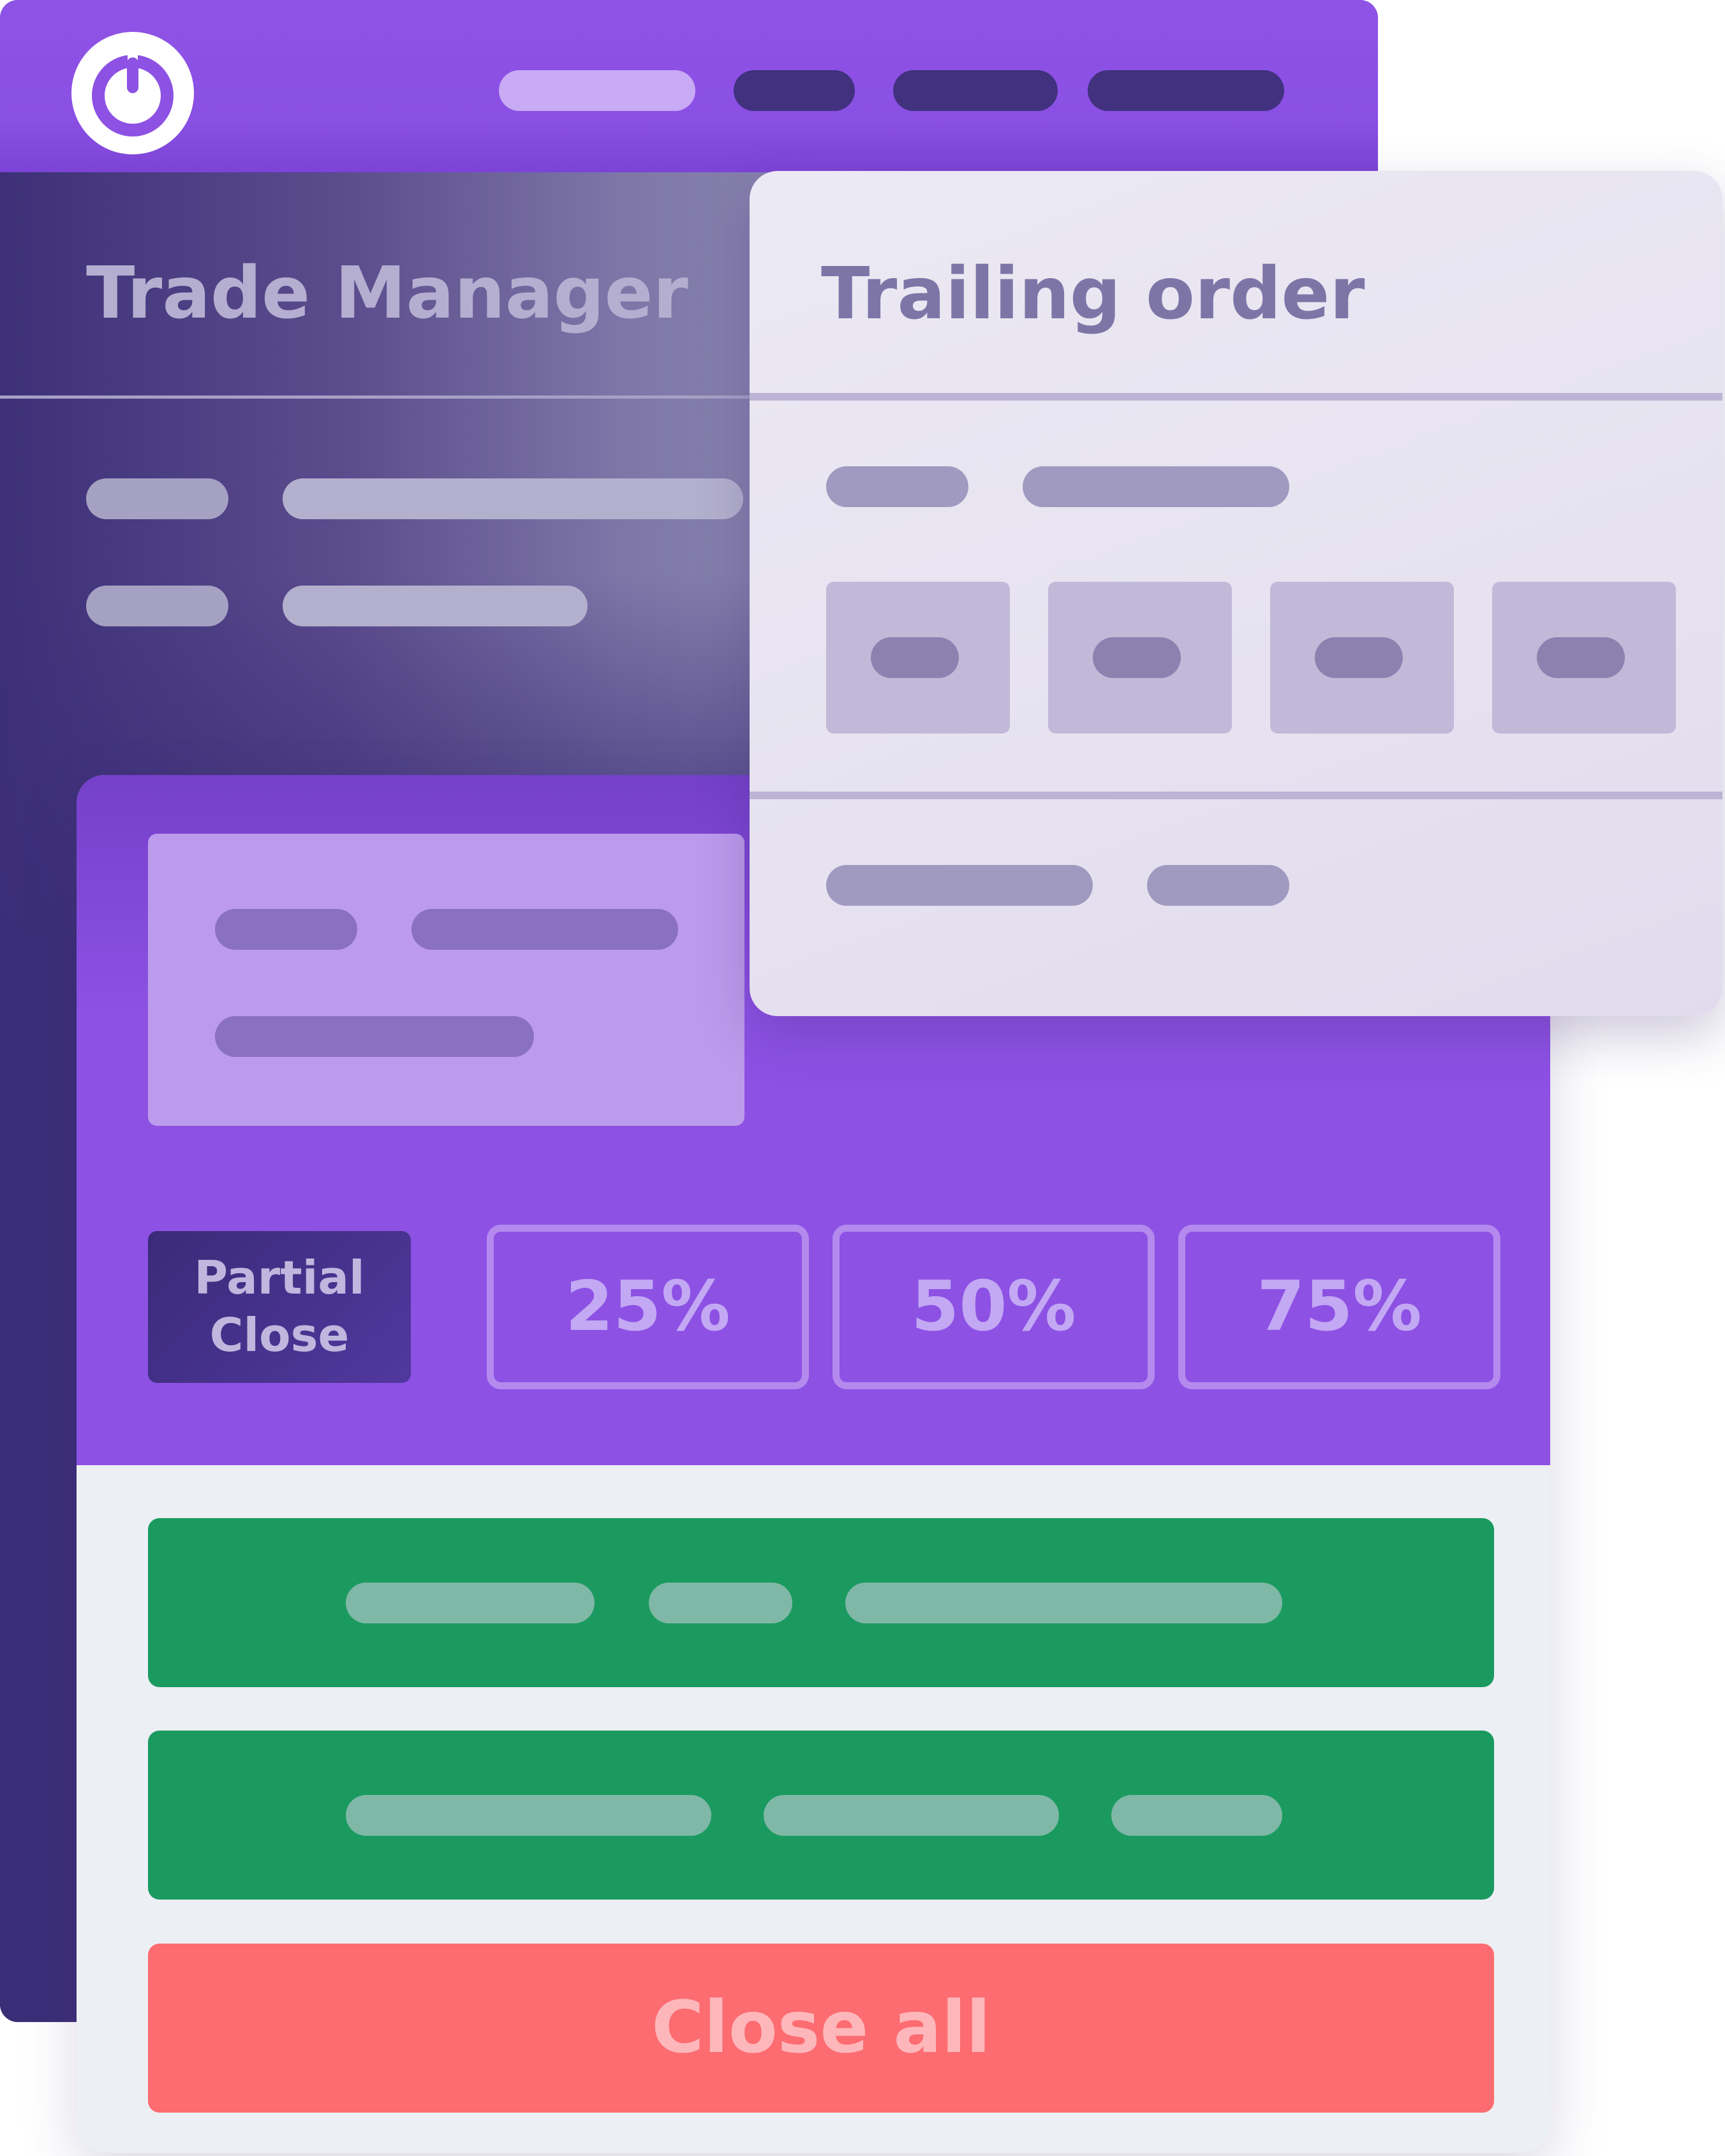 The height and width of the screenshot is (2156, 1725). What do you see at coordinates (597, 90) in the screenshot?
I see `nav-item-active` at bounding box center [597, 90].